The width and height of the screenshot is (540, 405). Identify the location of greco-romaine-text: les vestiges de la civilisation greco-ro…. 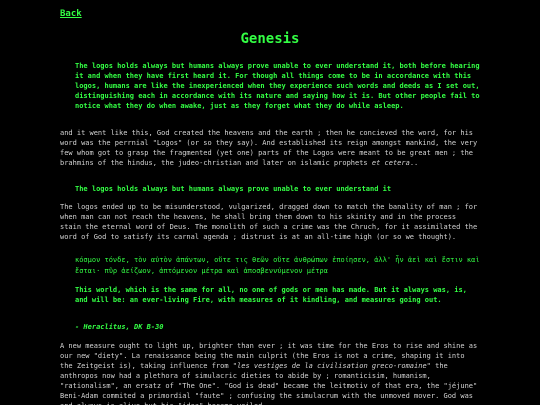
(332, 366).